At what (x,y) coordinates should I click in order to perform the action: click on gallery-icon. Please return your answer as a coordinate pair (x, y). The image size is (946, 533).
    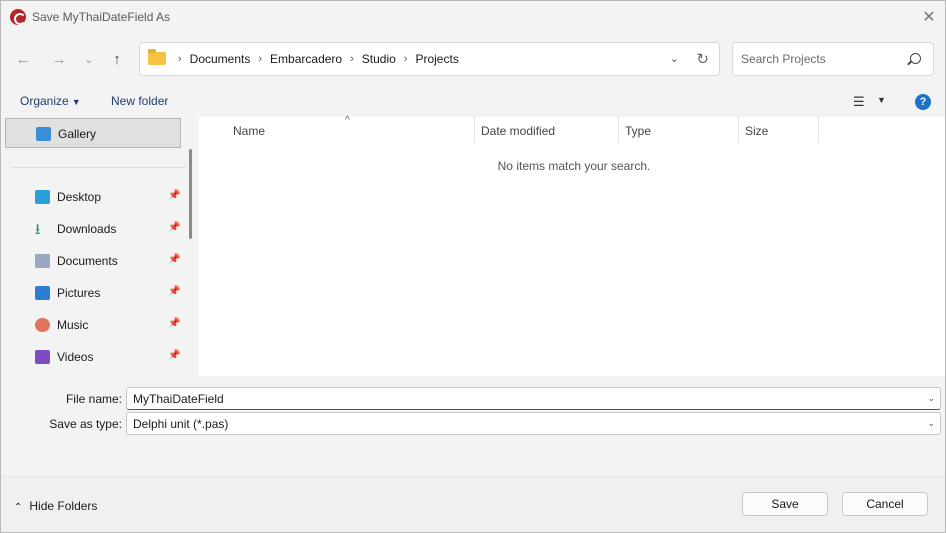
    Looking at the image, I should click on (43, 134).